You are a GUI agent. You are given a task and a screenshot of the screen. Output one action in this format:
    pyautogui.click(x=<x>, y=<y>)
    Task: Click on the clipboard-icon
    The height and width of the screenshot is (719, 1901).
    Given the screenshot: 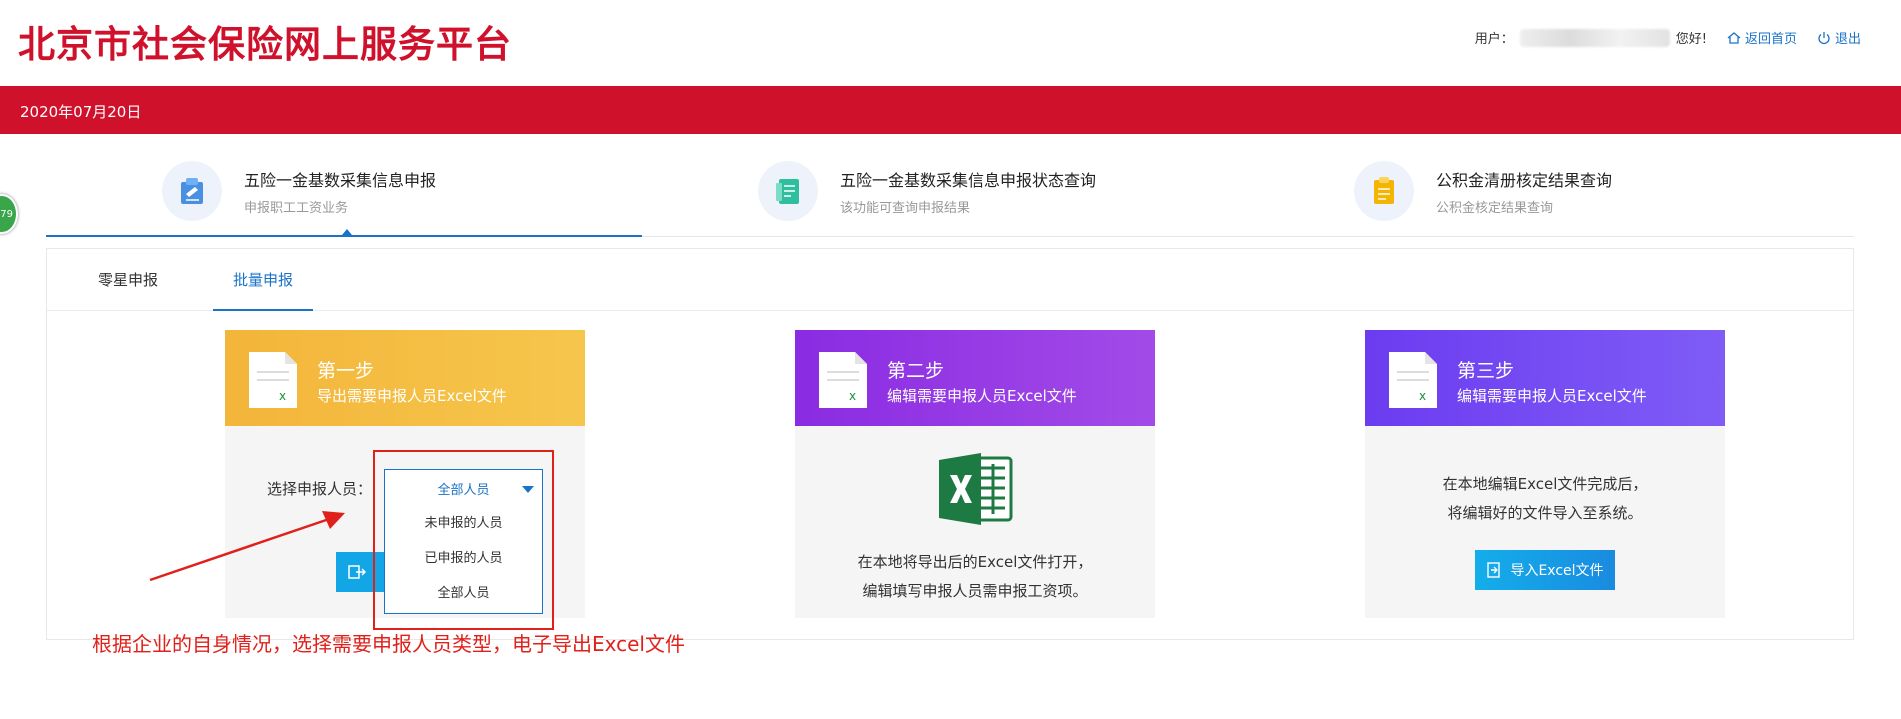 What is the action you would take?
    pyautogui.click(x=1384, y=191)
    